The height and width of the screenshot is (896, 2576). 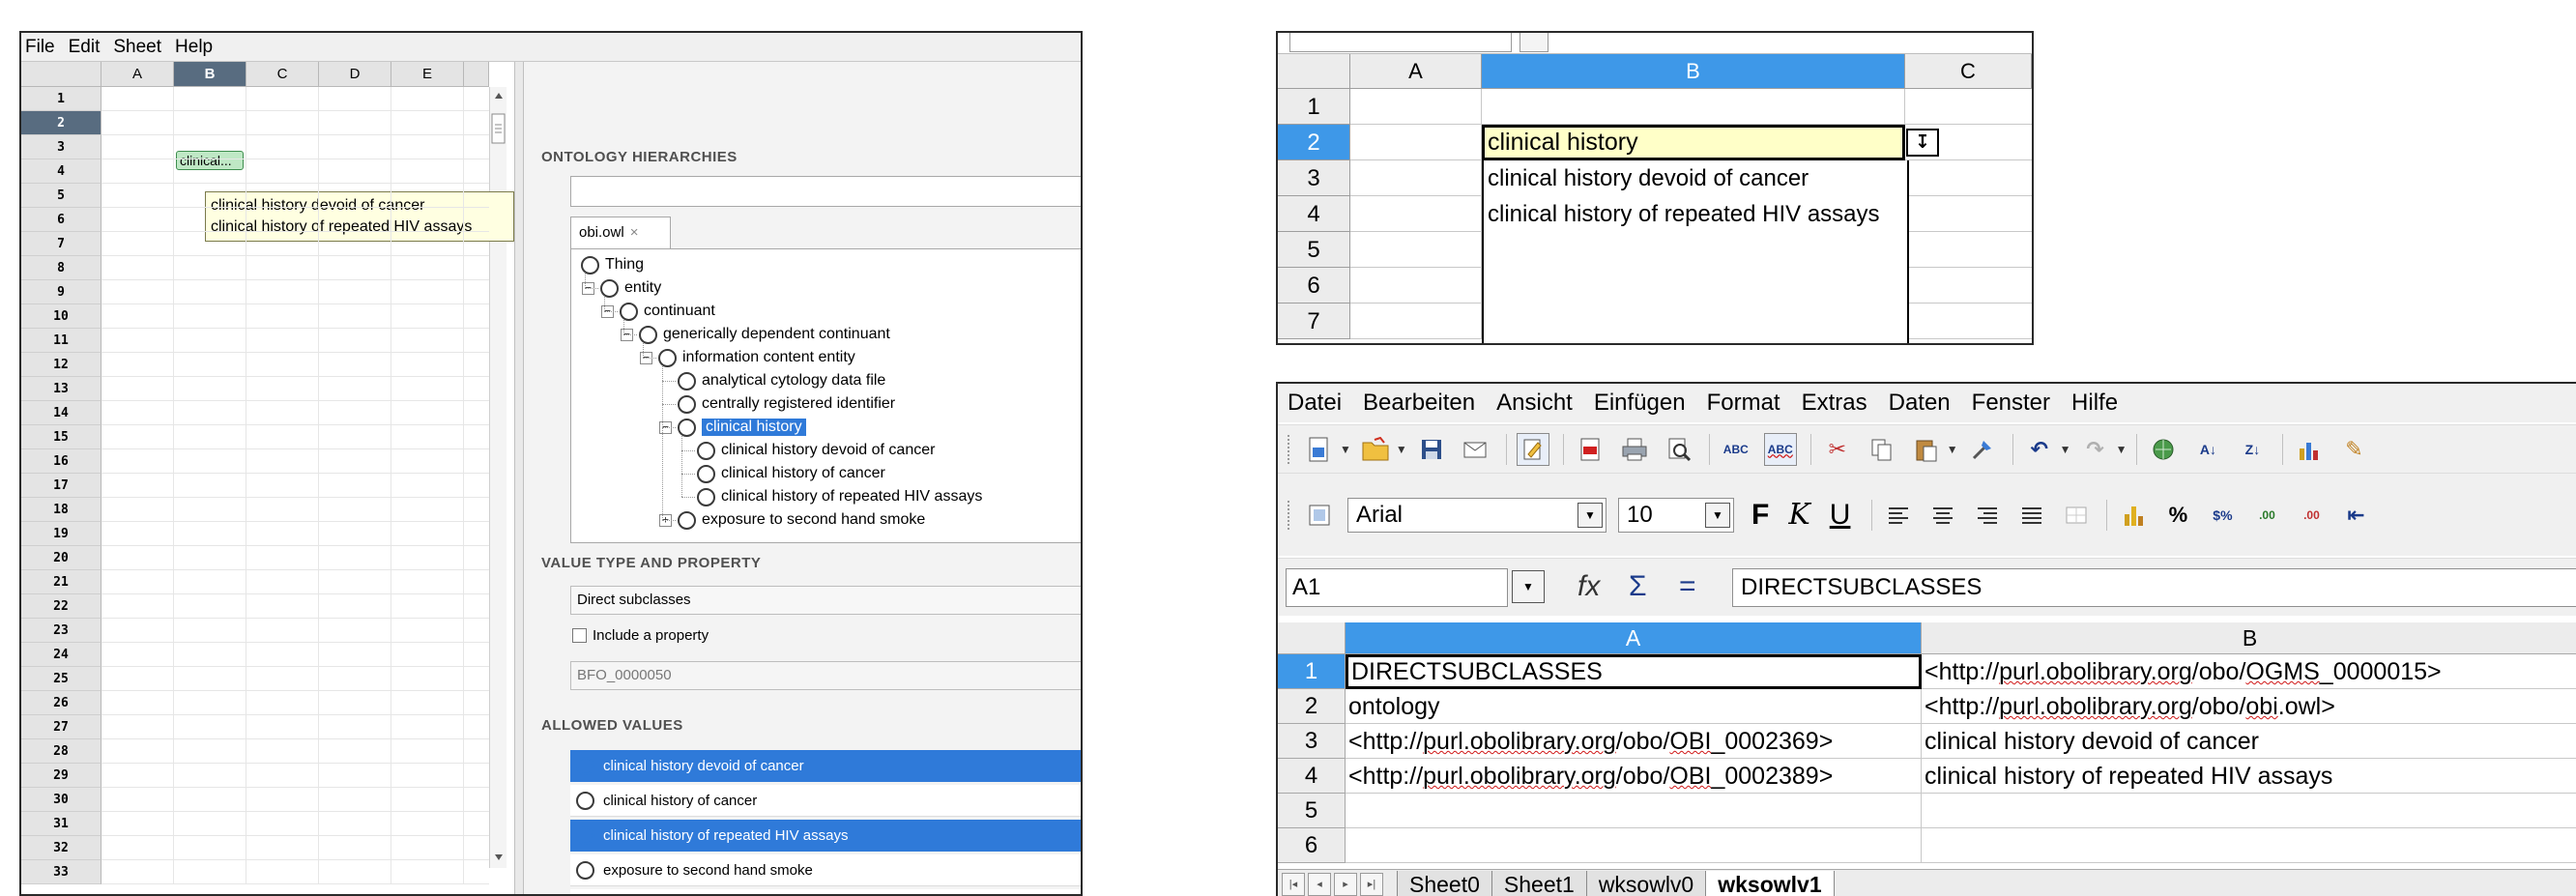 I want to click on close-icon: ×, so click(x=634, y=232).